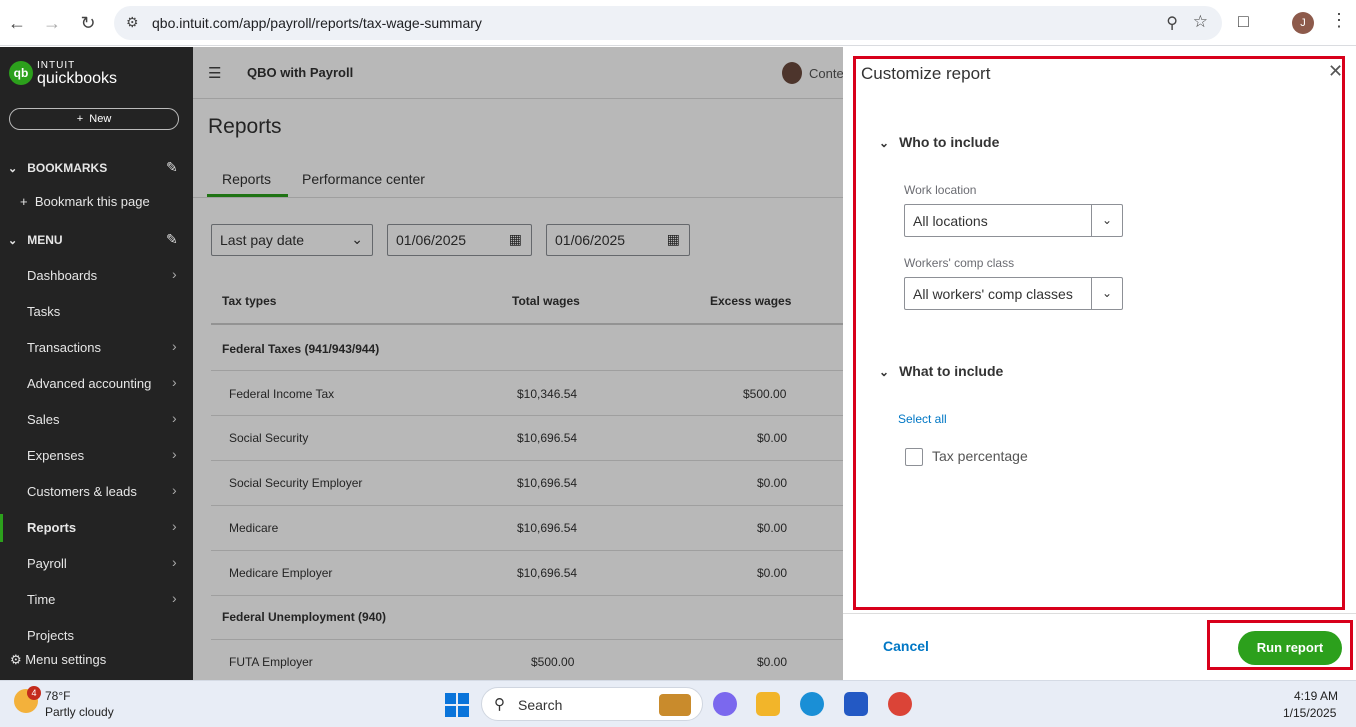 Image resolution: width=1356 pixels, height=727 pixels. Describe the element at coordinates (1309, 713) in the screenshot. I see `clock-date: 1/15/2025` at that location.